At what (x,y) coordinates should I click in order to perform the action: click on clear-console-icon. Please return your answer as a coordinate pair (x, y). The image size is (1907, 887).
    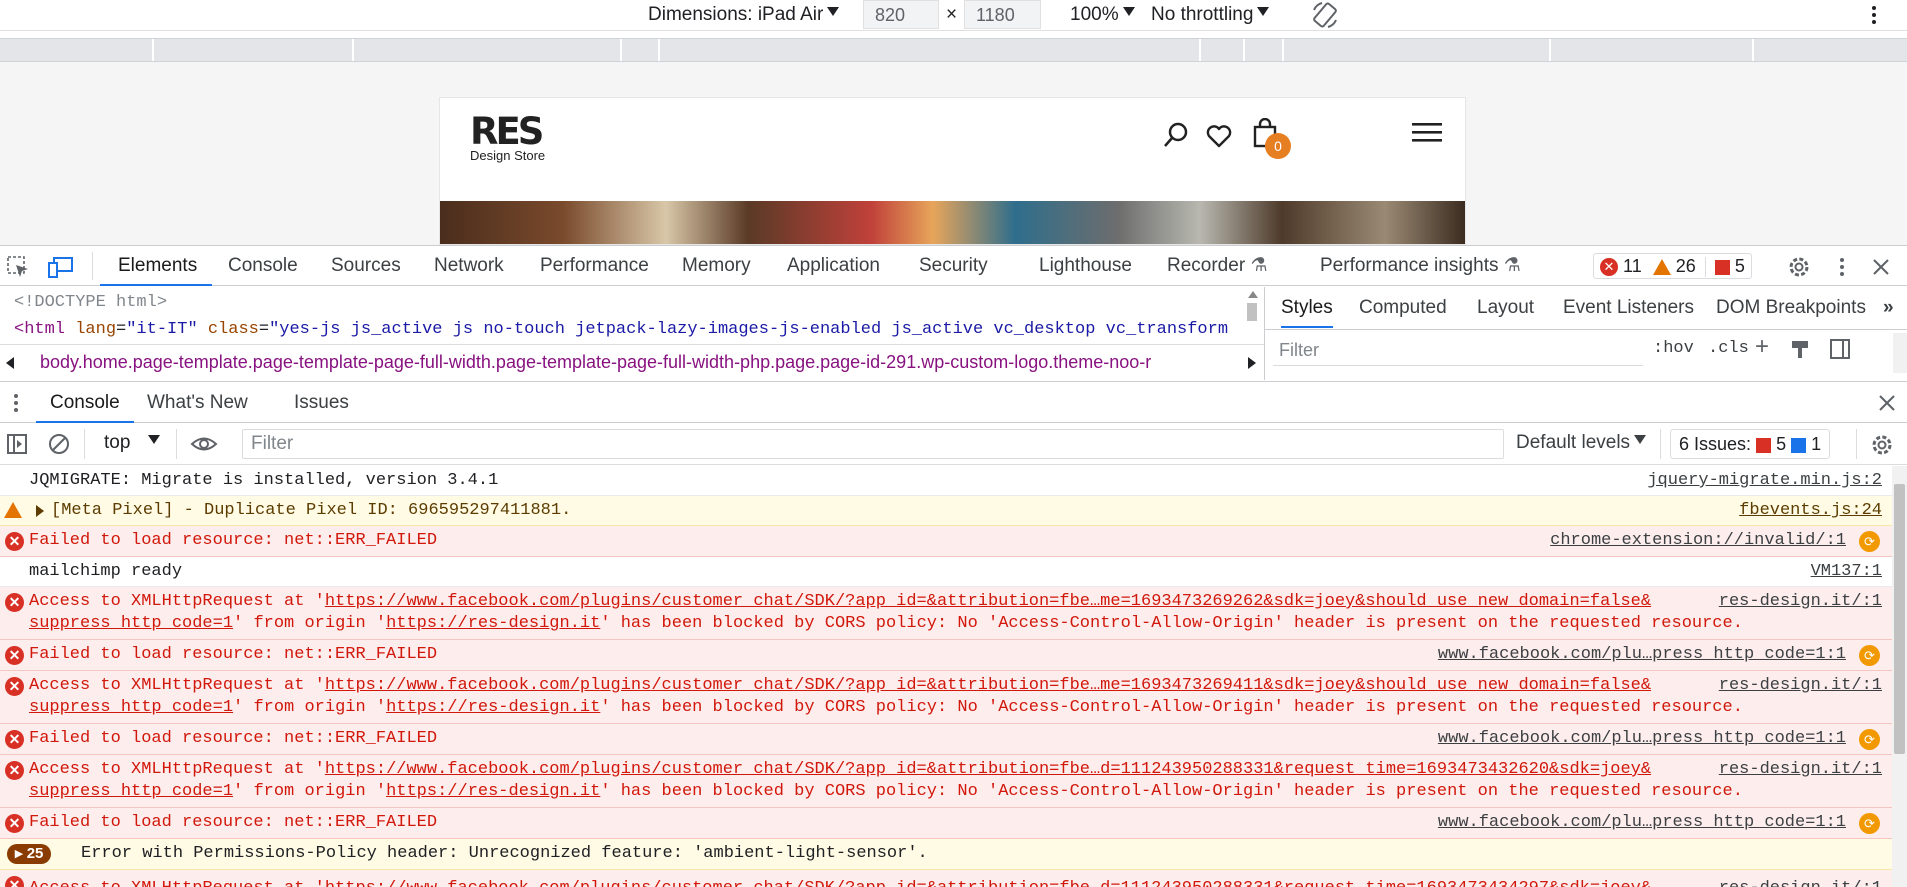
    Looking at the image, I should click on (59, 444).